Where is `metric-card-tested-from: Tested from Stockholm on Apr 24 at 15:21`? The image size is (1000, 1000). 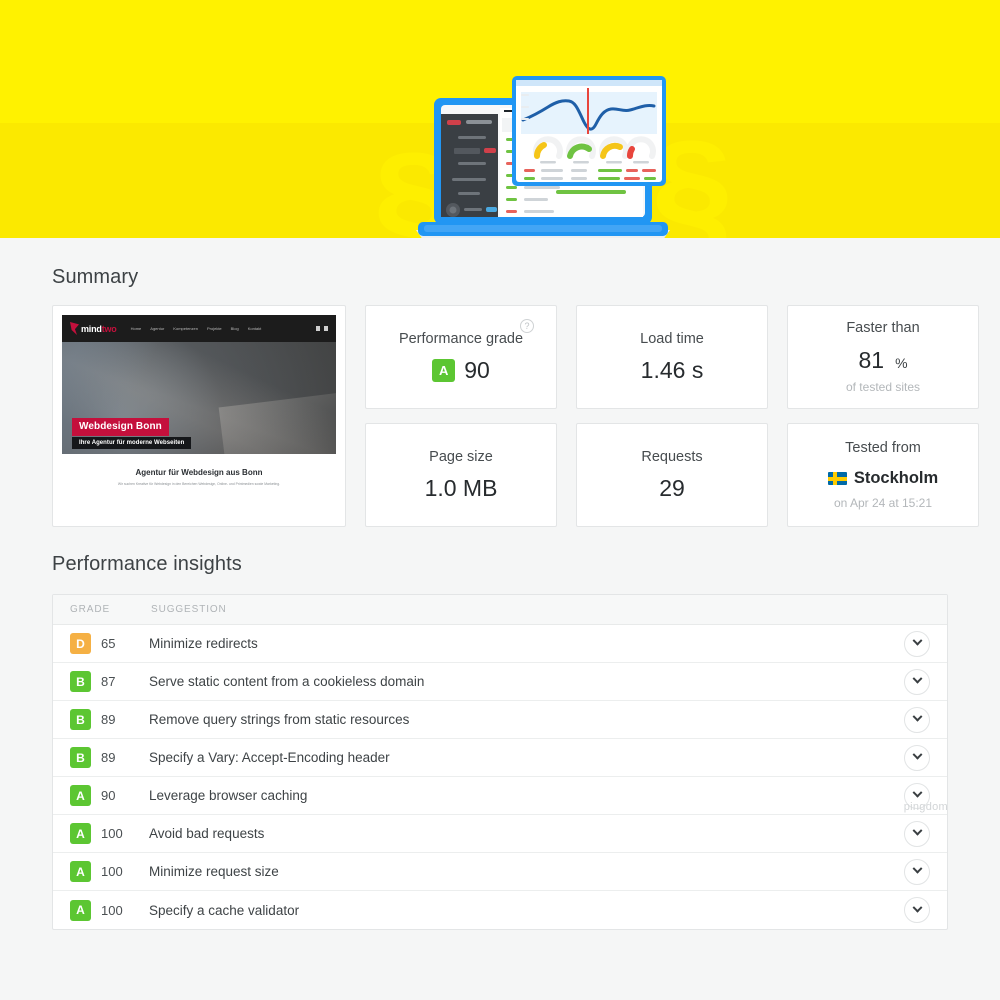
metric-card-tested-from: Tested from Stockholm on Apr 24 at 15:21 is located at coordinates (883, 475).